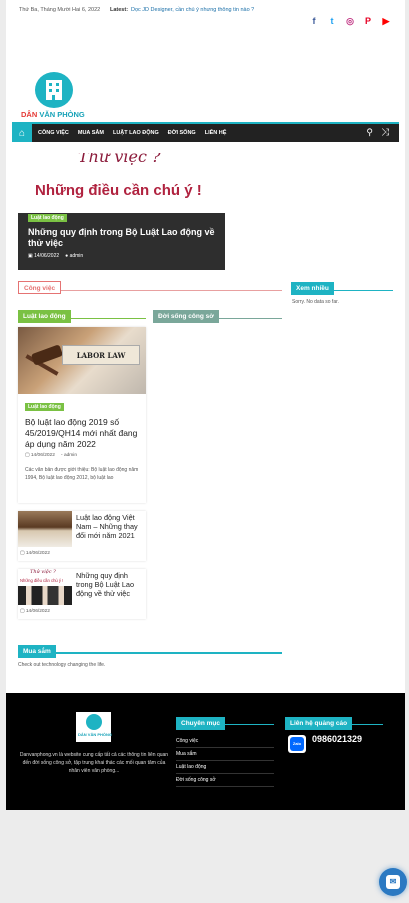  What do you see at coordinates (45, 587) in the screenshot?
I see `post-thumbnail: Thử việc ? Những điều cần chú ý !` at bounding box center [45, 587].